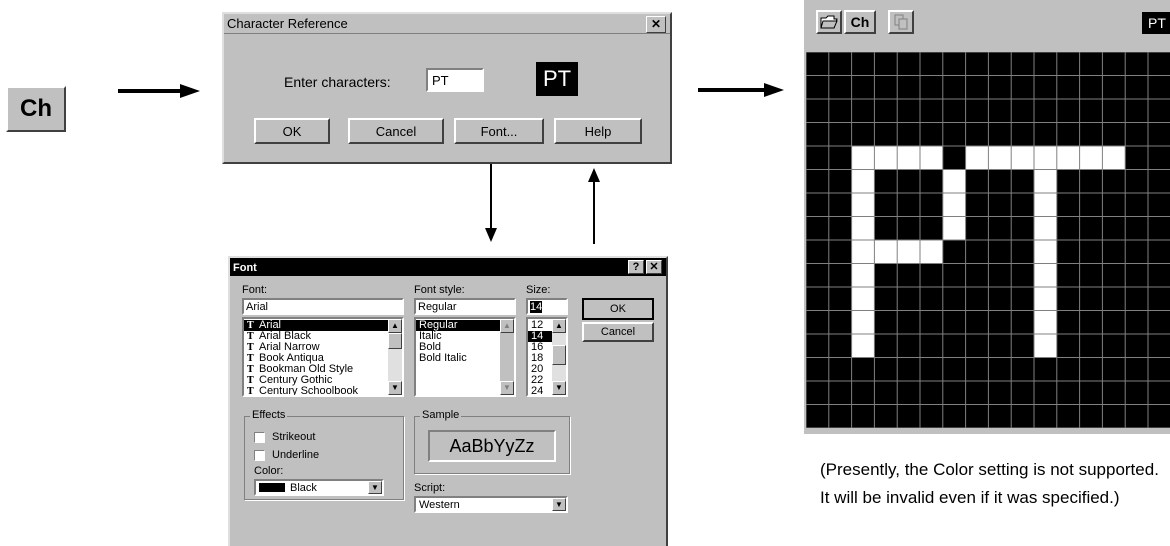 This screenshot has height=546, width=1170. I want to click on size-value: 14, so click(536, 307).